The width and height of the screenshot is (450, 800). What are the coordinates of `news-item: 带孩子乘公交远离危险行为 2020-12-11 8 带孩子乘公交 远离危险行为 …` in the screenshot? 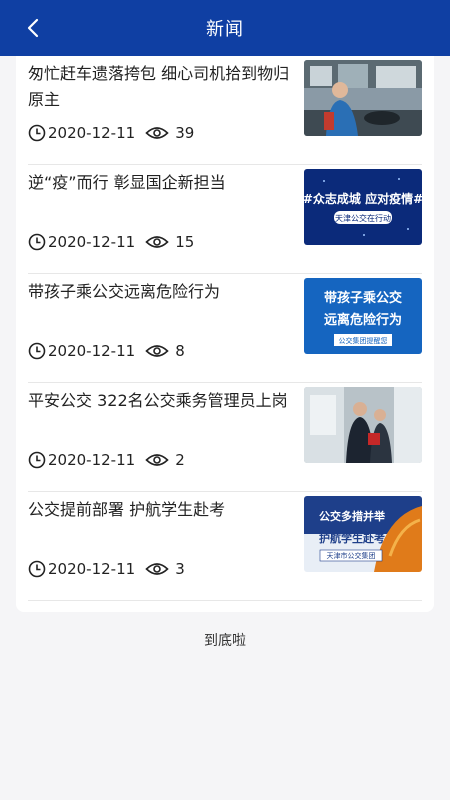 It's located at (225, 328).